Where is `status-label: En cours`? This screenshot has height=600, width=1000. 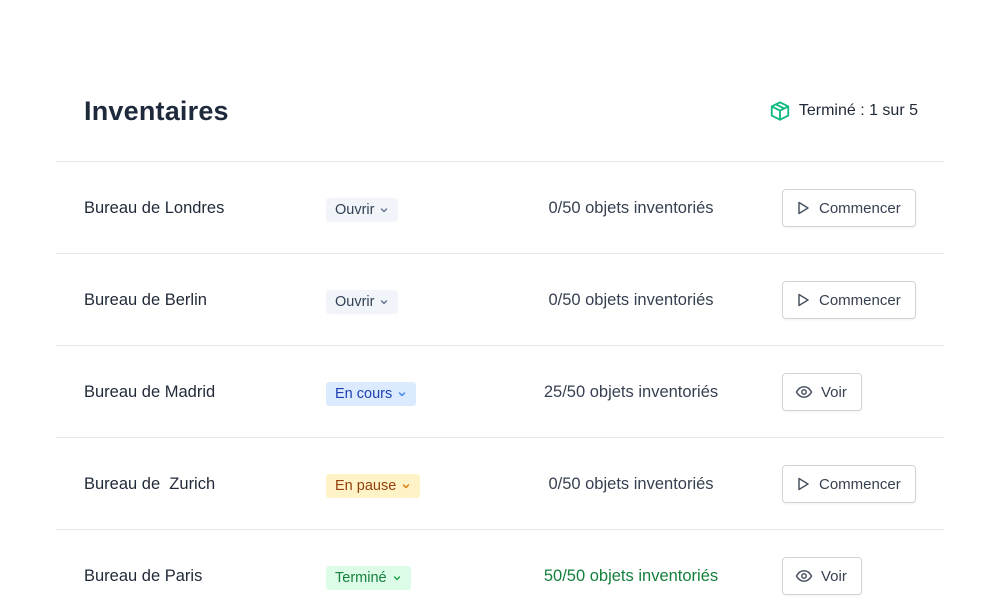 status-label: En cours is located at coordinates (364, 394).